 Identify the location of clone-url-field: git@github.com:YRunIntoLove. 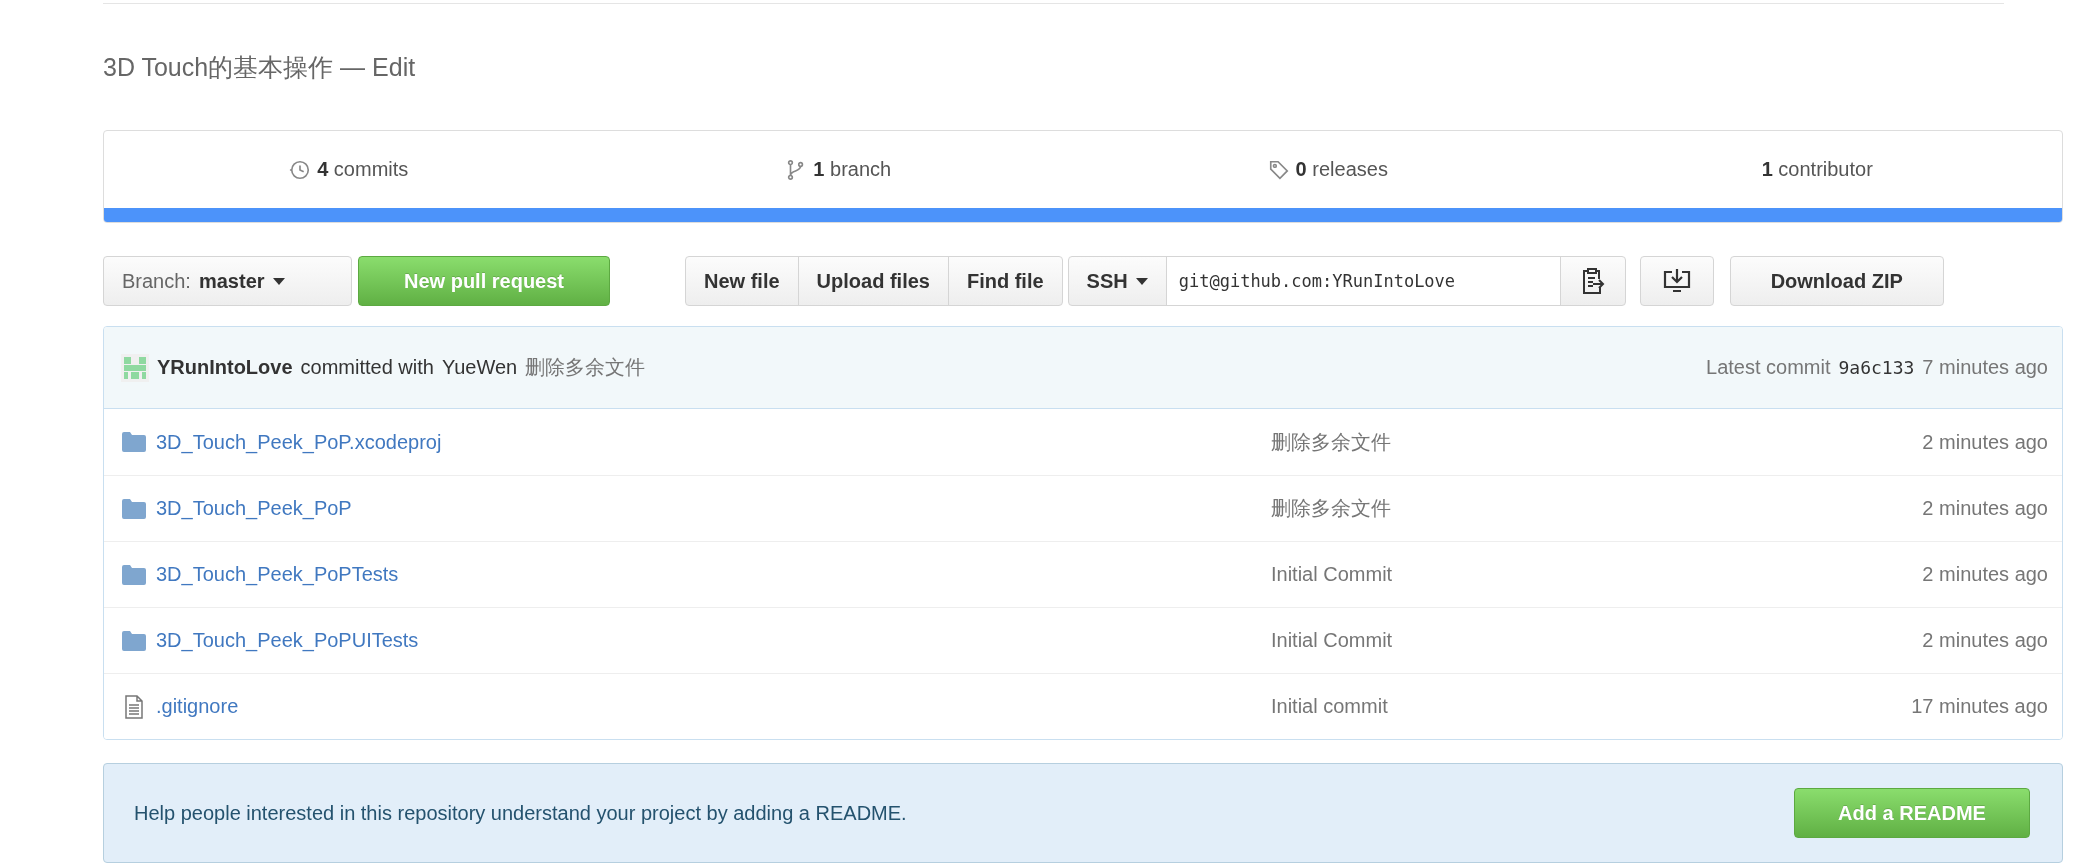
(1363, 281).